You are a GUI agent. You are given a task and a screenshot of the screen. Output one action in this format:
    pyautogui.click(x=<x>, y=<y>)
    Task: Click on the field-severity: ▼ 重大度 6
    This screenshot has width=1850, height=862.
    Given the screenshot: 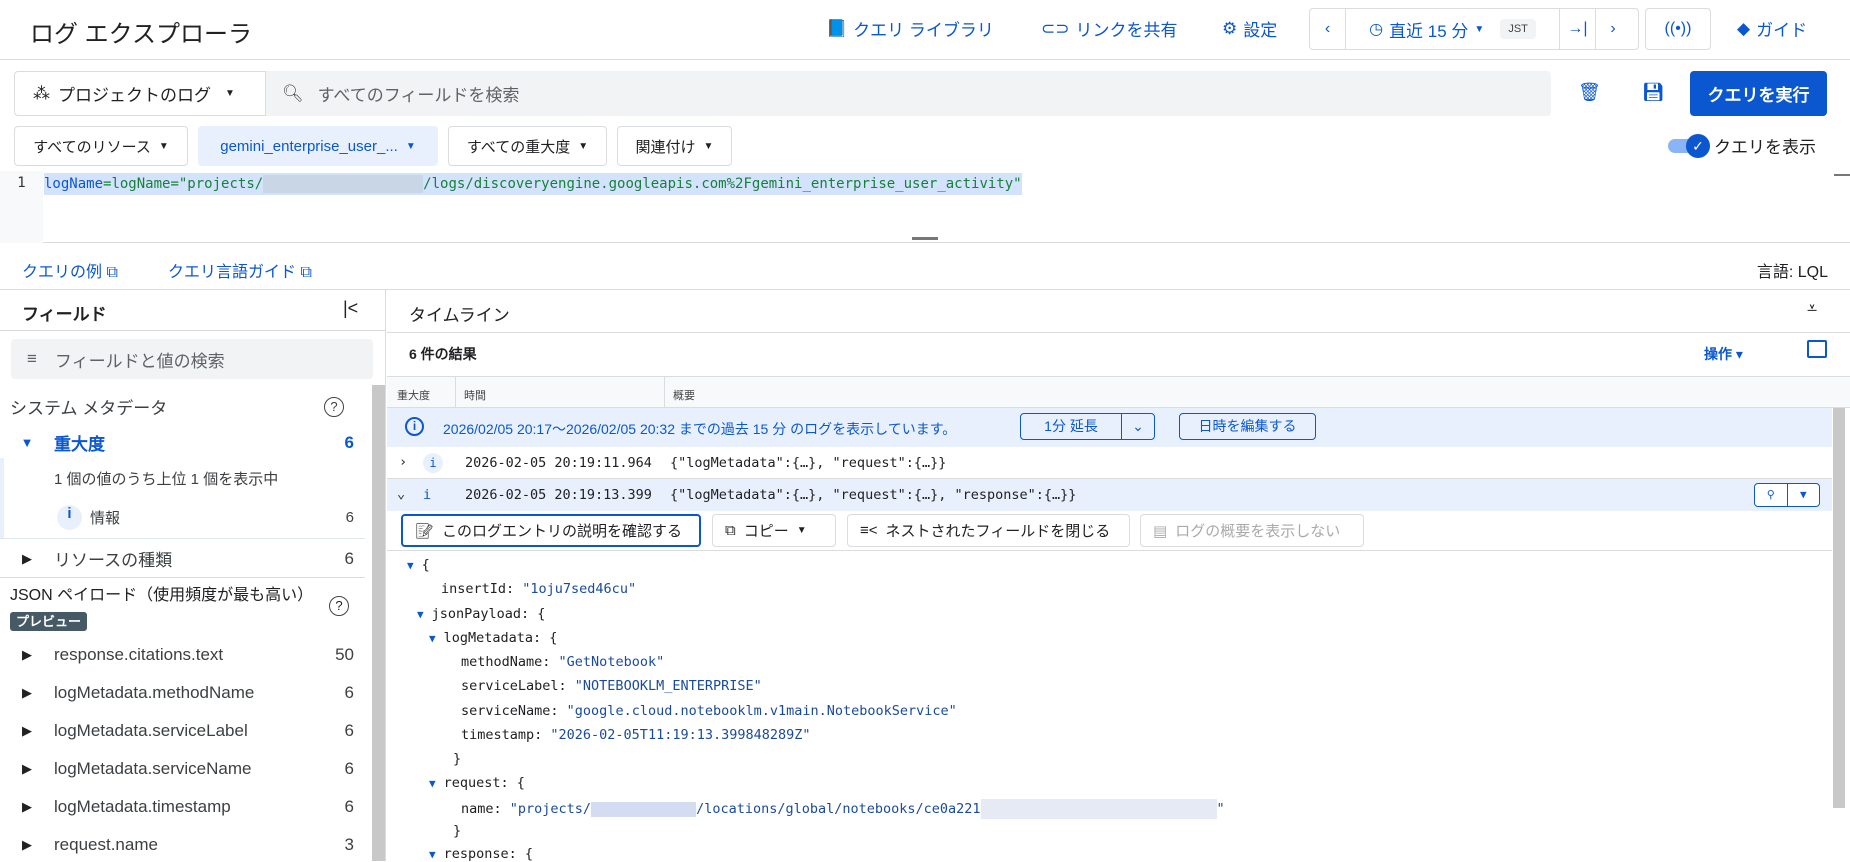 What is the action you would take?
    pyautogui.click(x=180, y=442)
    